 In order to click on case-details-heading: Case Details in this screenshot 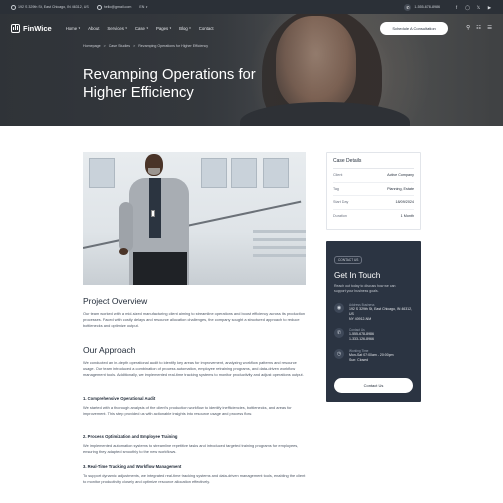, I will do `click(373, 163)`.